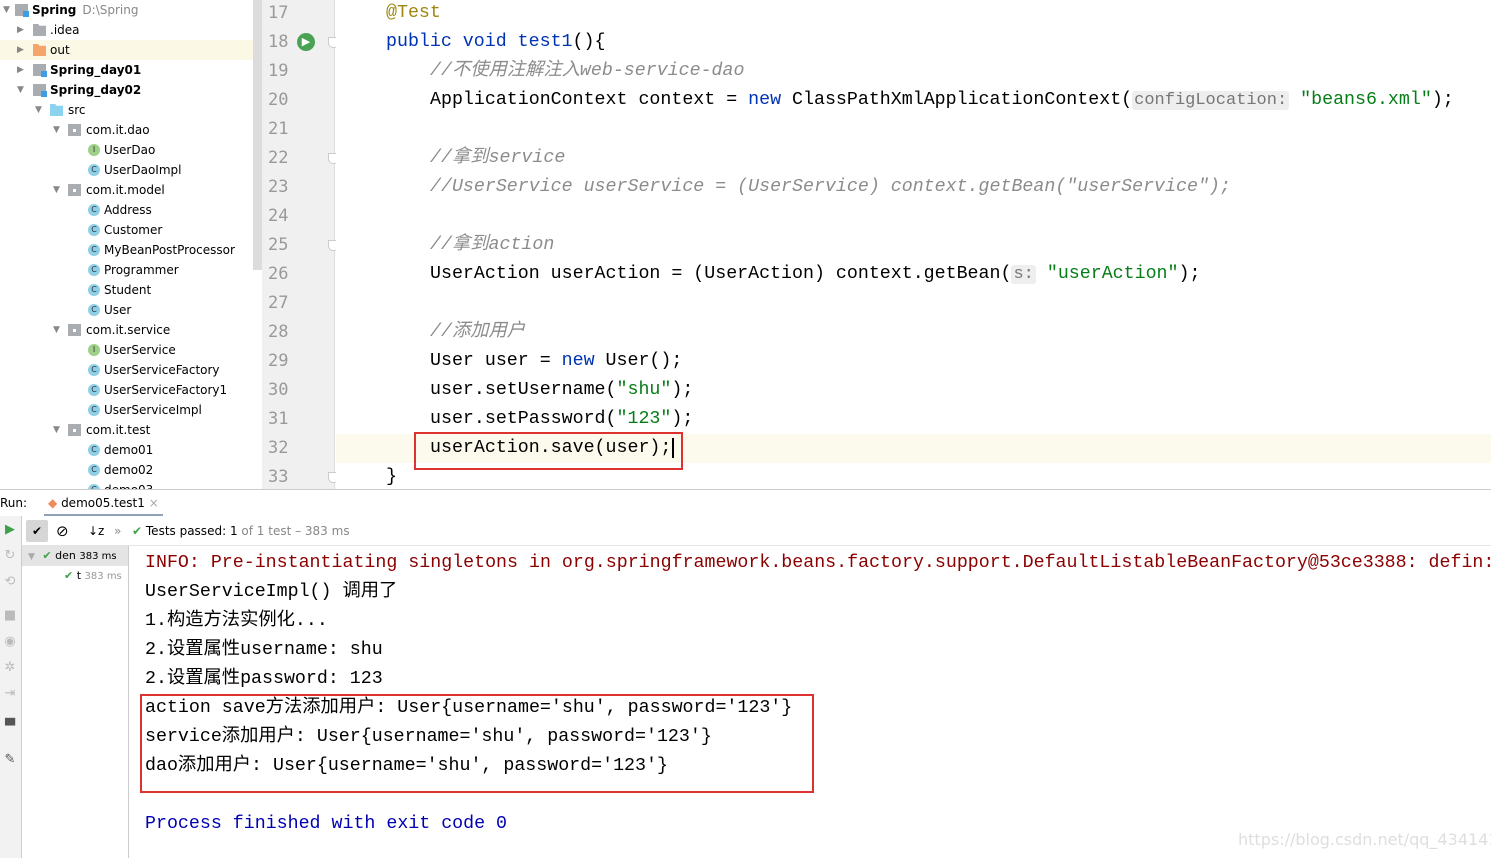 This screenshot has width=1491, height=858. I want to click on code-line: //拿到service, so click(913, 158).